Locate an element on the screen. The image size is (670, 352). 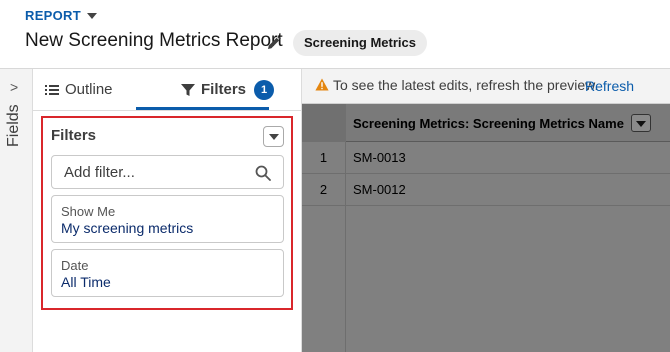
filter-card-label: Show Me is located at coordinates (88, 211).